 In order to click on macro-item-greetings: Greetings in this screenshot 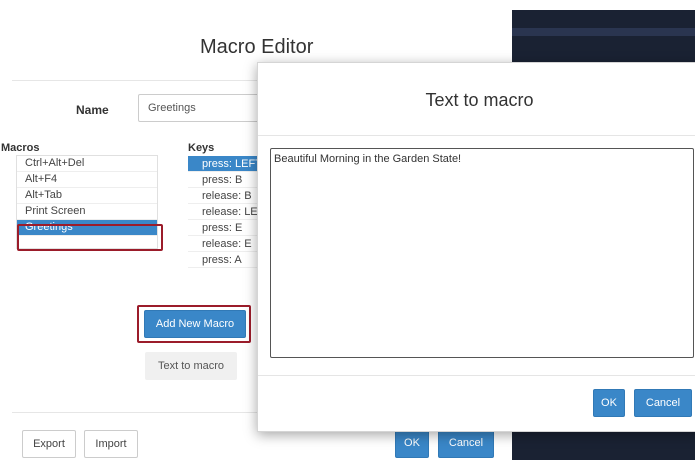, I will do `click(87, 228)`.